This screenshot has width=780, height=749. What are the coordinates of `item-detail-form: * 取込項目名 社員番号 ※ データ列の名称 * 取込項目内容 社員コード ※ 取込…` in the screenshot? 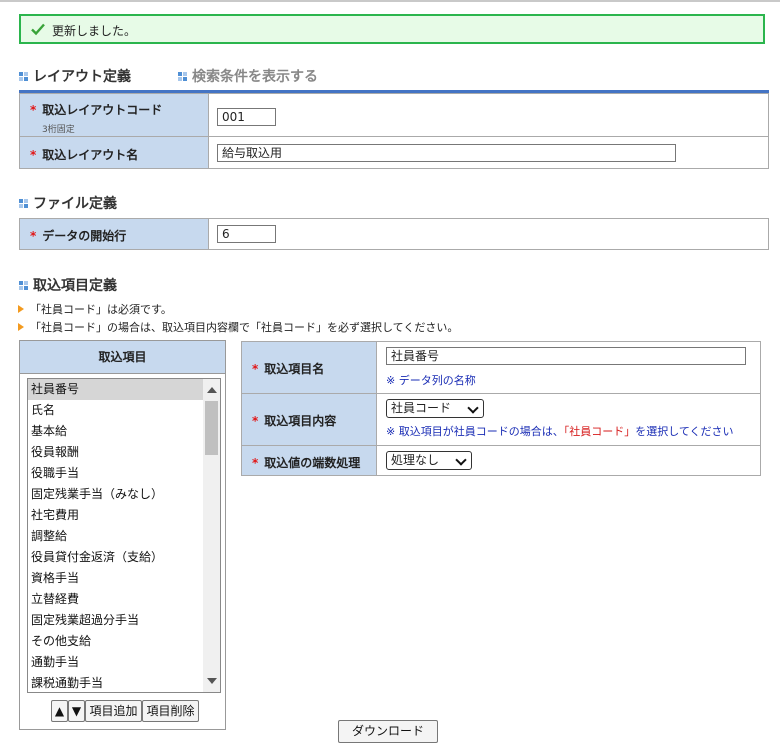 It's located at (501, 408).